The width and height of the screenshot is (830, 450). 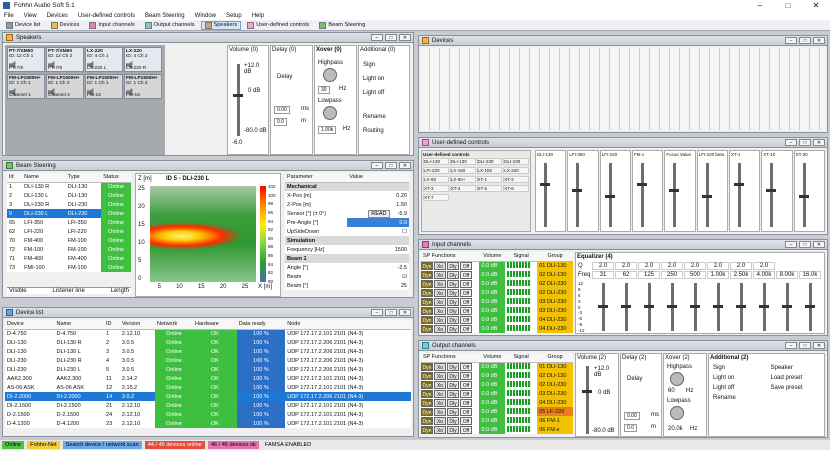 What do you see at coordinates (497, 375) in the screenshot?
I see `outputs-row: Dyn Xo Dly Off 0.0 dB 02 DLI-130` at bounding box center [497, 375].